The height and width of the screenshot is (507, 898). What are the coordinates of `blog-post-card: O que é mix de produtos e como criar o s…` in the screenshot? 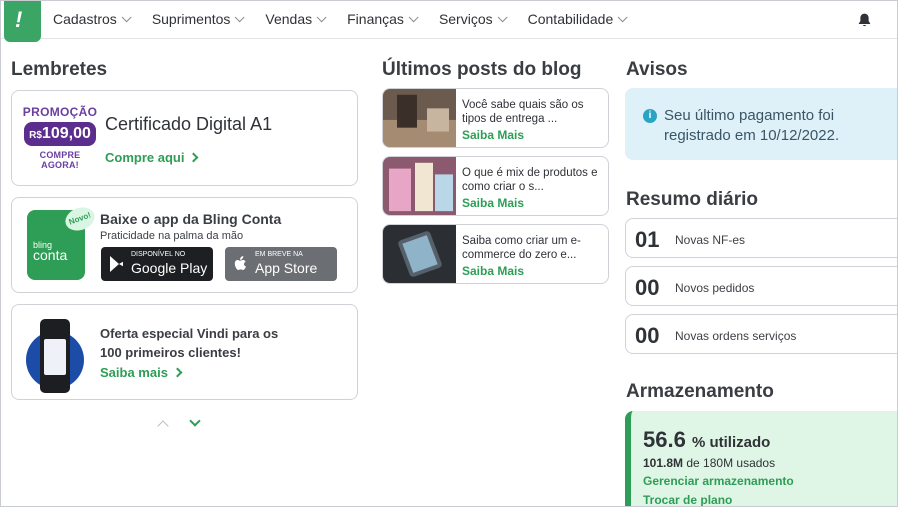 It's located at (495, 186).